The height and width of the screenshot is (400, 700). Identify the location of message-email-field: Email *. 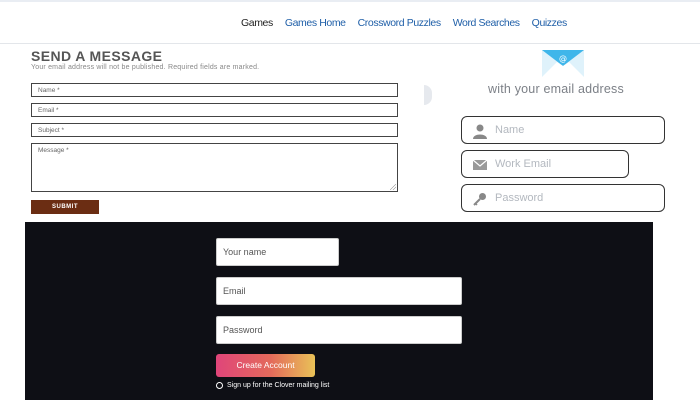
(214, 110).